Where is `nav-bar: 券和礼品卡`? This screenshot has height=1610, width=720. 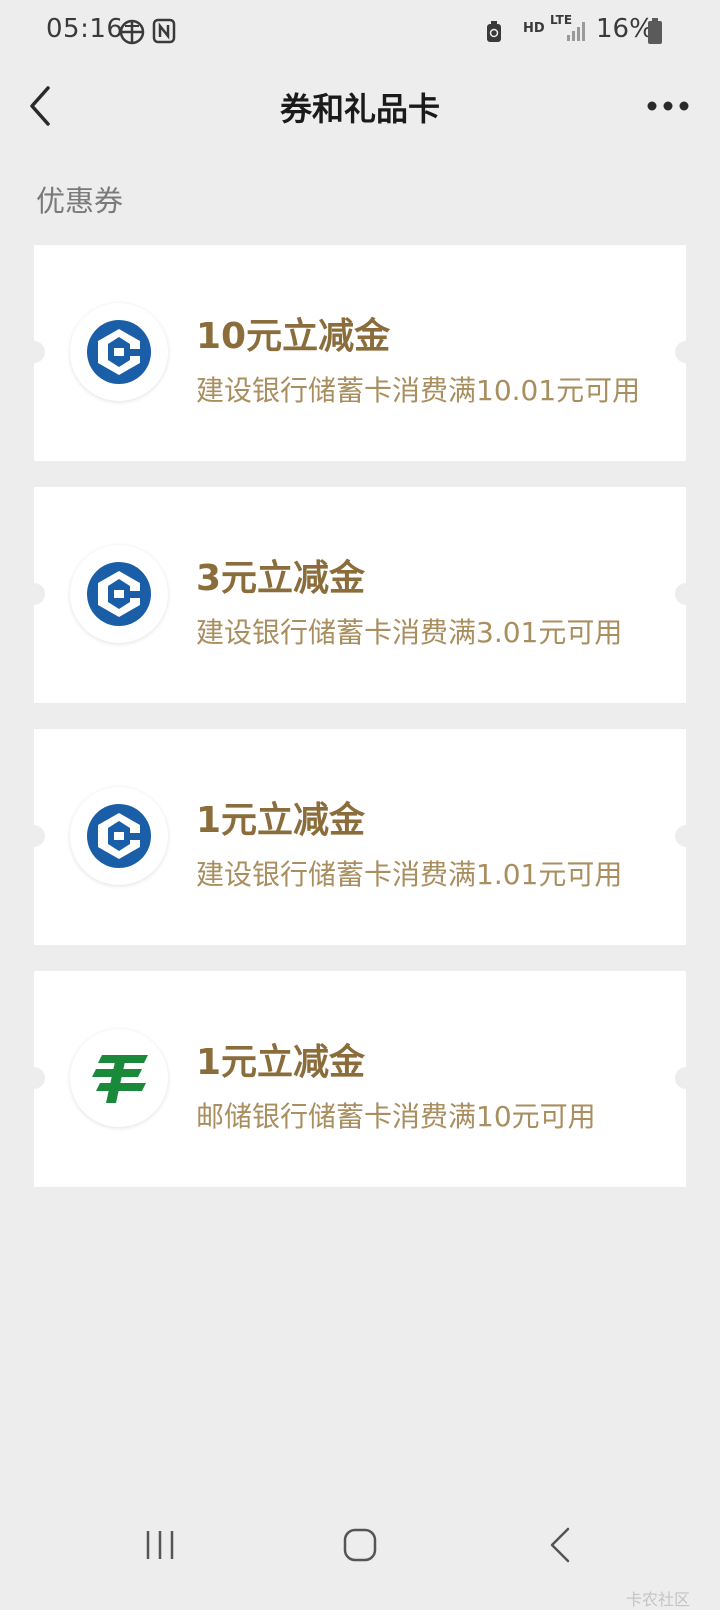
nav-bar: 券和礼品卡 is located at coordinates (360, 106).